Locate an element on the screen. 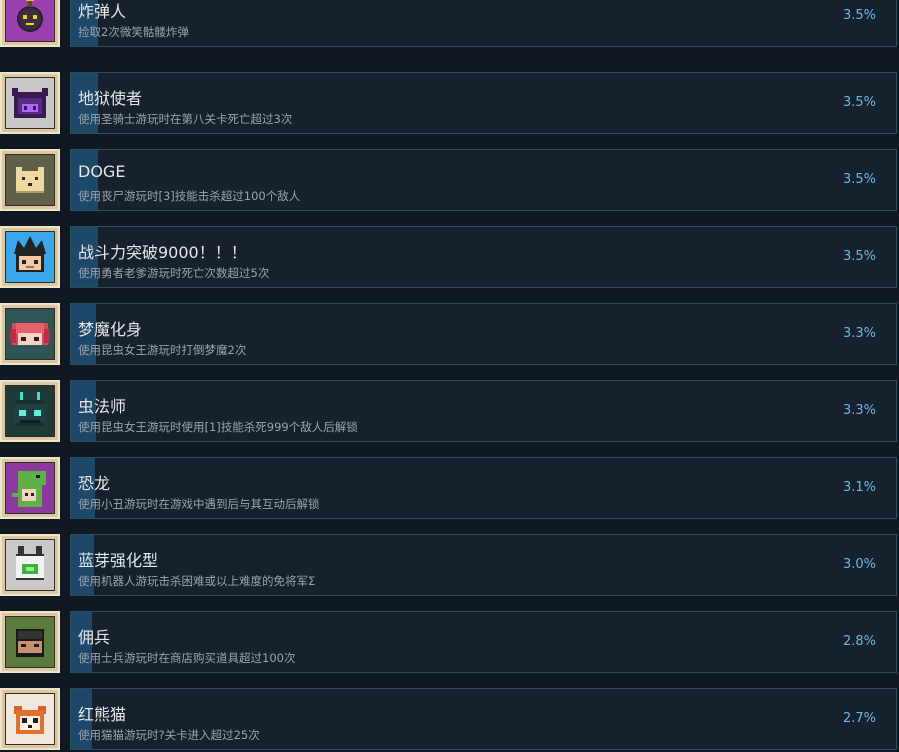 The width and height of the screenshot is (899, 752). achievement-description: 使用昆虫女王游玩时打倒梦魔2次 is located at coordinates (162, 350).